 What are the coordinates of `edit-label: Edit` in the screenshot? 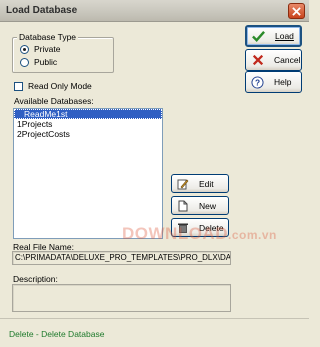 It's located at (206, 183).